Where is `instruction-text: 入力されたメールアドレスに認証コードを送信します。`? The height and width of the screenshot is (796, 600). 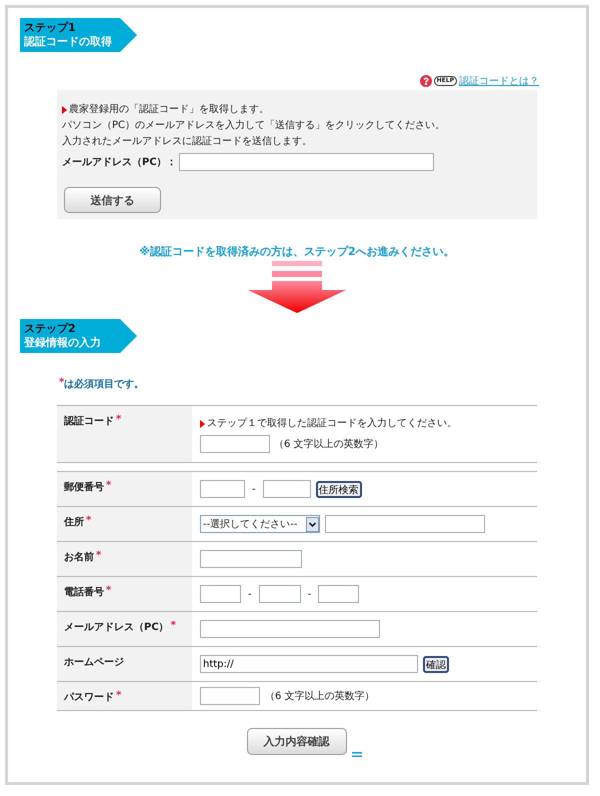 instruction-text: 入力されたメールアドレスに認証コードを送信します。 is located at coordinates (187, 141).